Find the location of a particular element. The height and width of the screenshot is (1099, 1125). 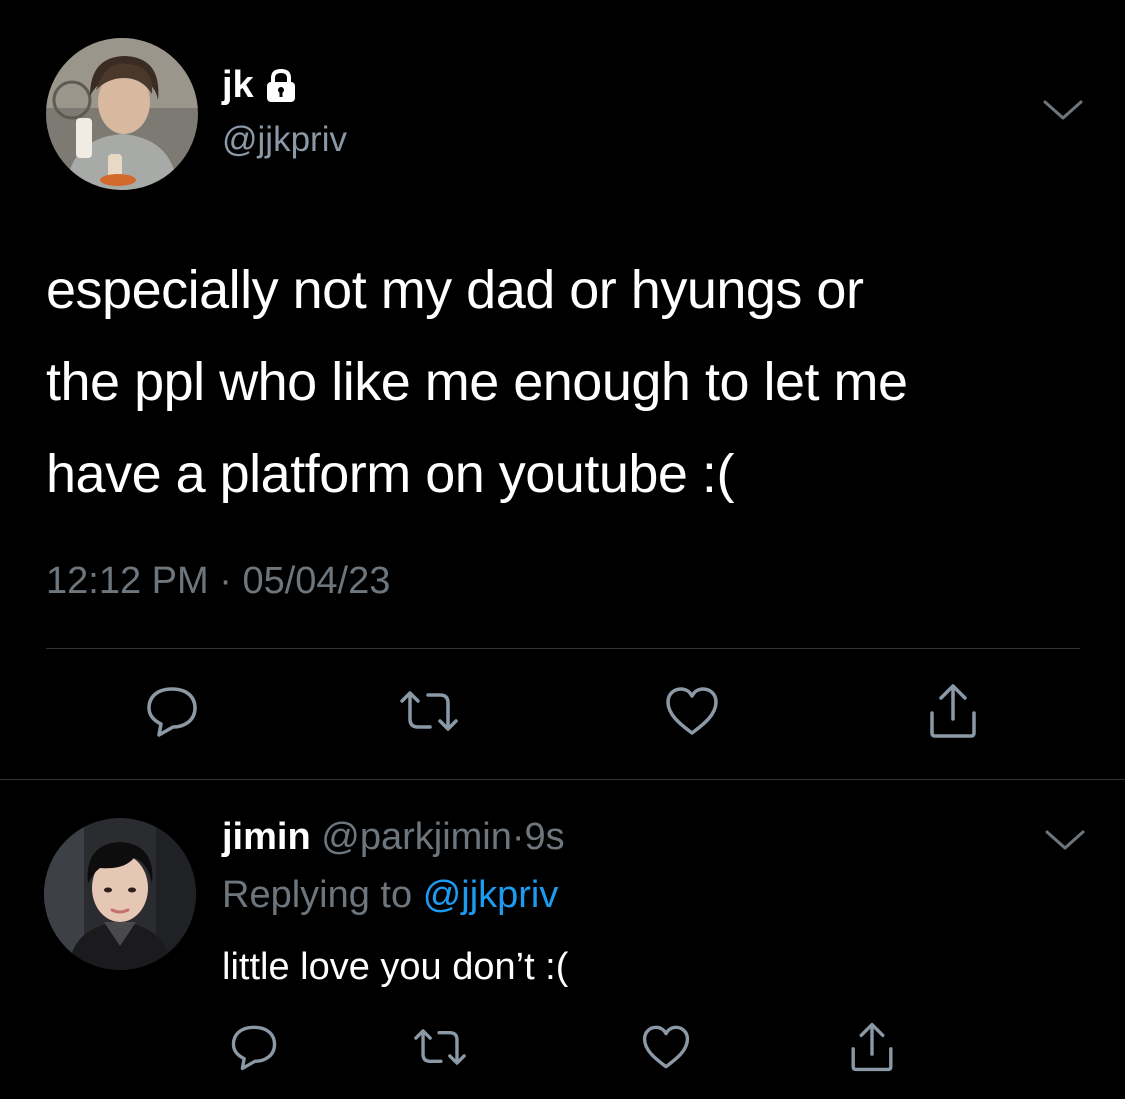

tweet-time: 12:12 PM is located at coordinates (127, 581).